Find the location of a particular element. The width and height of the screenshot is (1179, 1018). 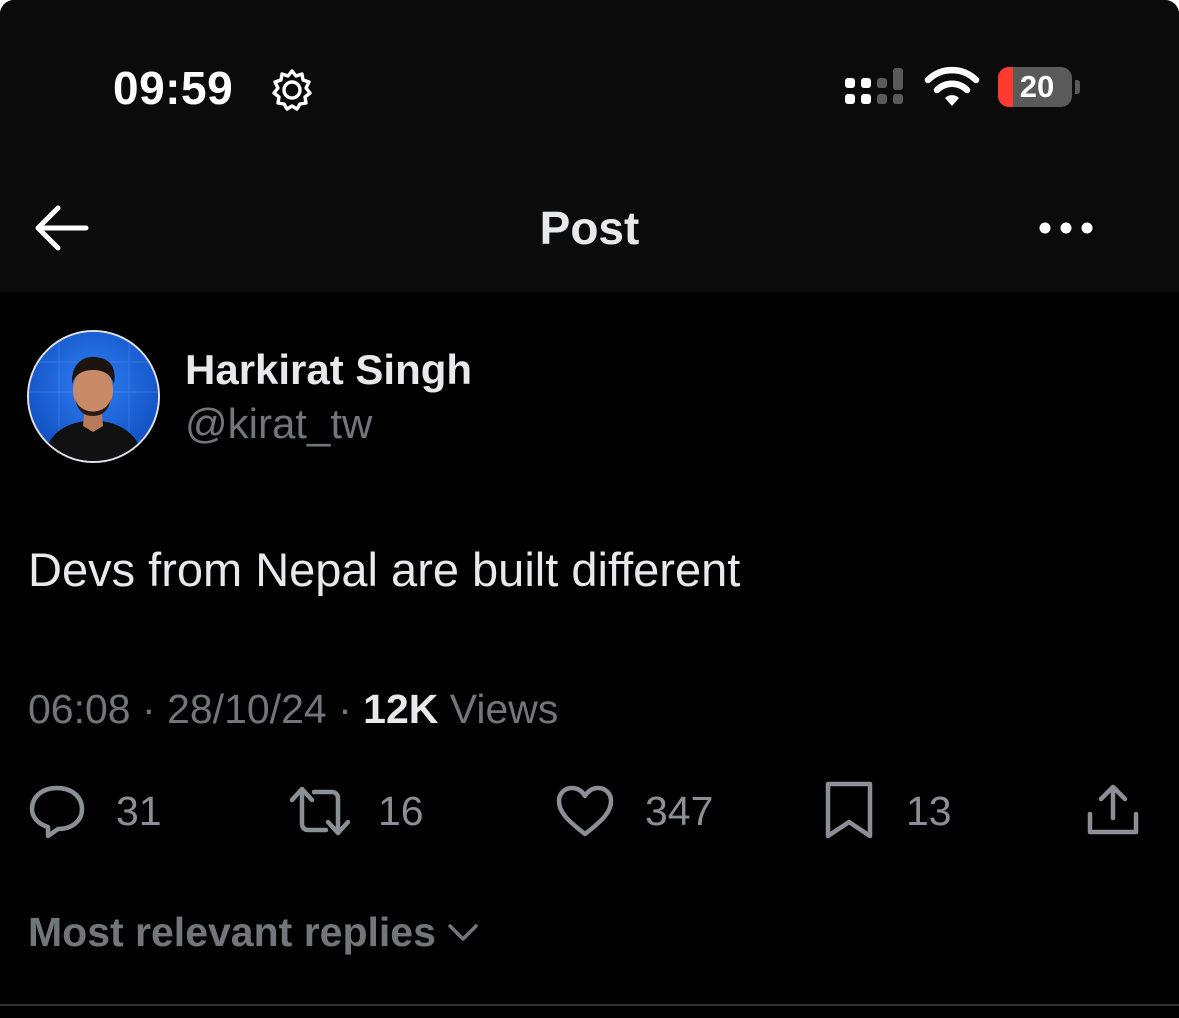

post-text: Devs from Nepal are built different is located at coordinates (384, 569).